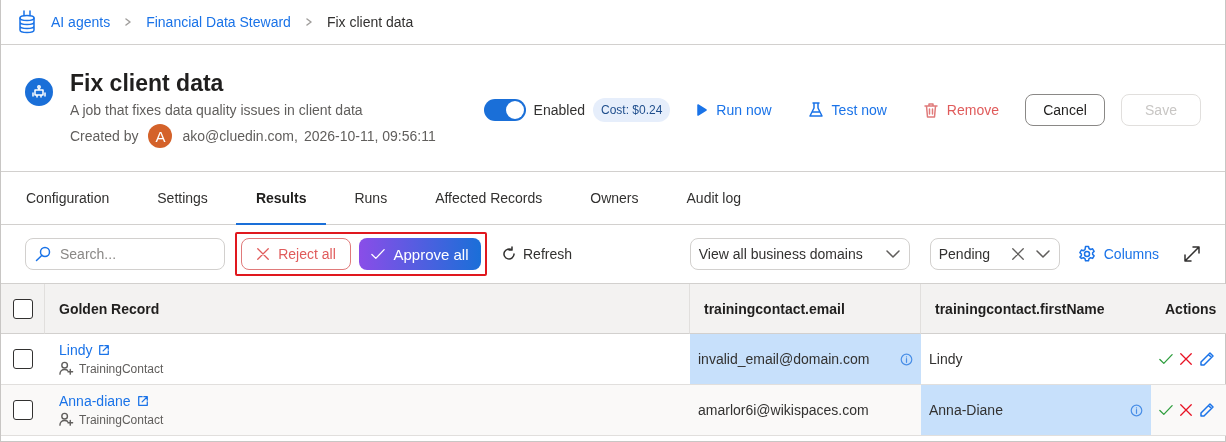 Image resolution: width=1226 pixels, height=442 pixels. I want to click on cost-badge: Cost: $0.24, so click(631, 110).